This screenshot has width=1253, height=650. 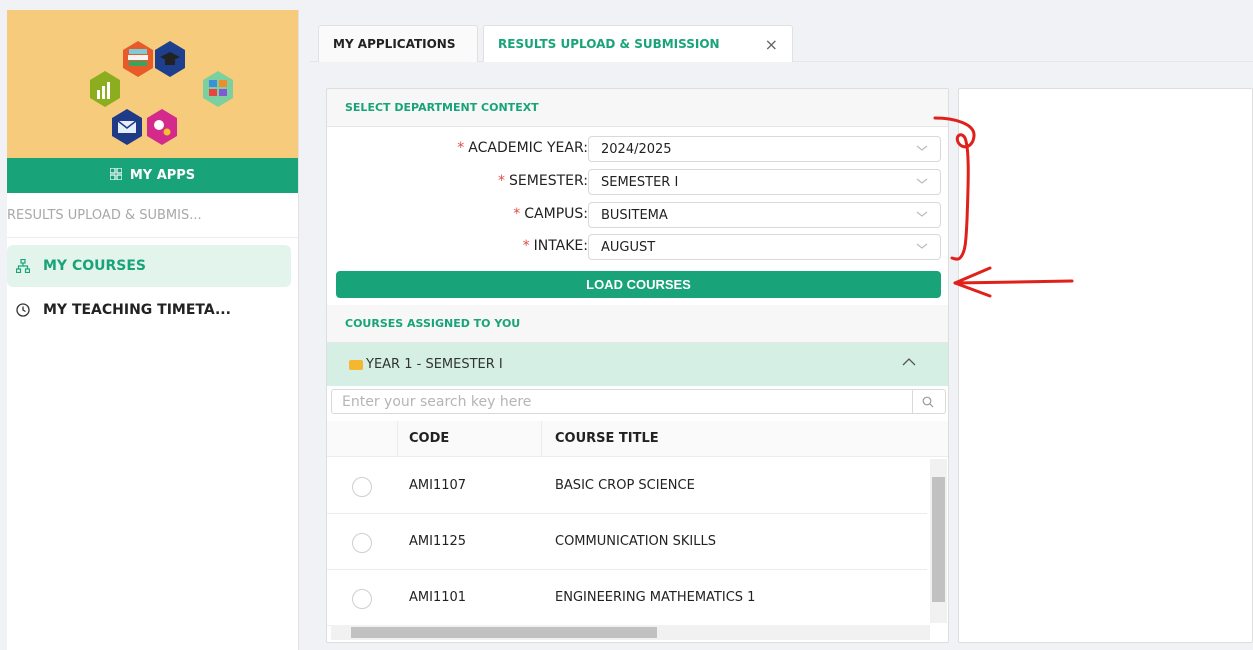 I want to click on intake-label: INTAKE:, so click(x=560, y=246).